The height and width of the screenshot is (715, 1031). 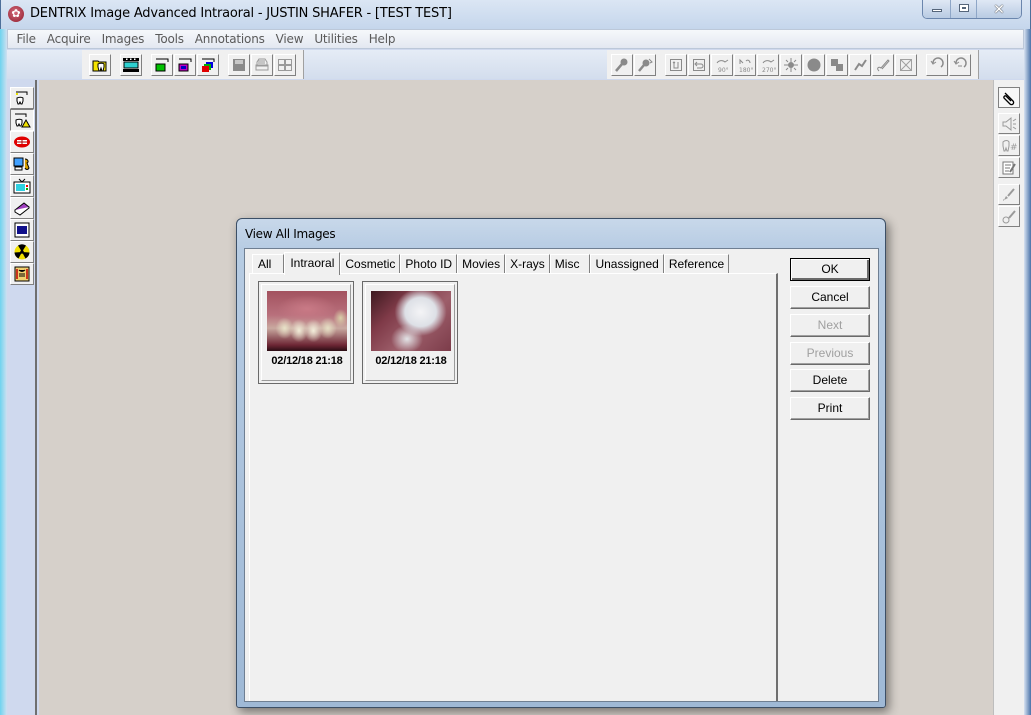 I want to click on open-patient-icon, so click(x=99, y=65).